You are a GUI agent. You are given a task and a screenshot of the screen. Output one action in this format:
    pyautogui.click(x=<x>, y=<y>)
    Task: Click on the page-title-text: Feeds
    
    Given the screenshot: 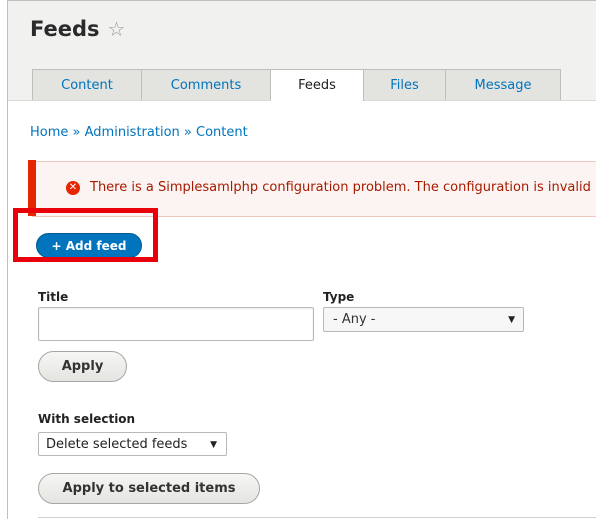 What is the action you would take?
    pyautogui.click(x=65, y=29)
    